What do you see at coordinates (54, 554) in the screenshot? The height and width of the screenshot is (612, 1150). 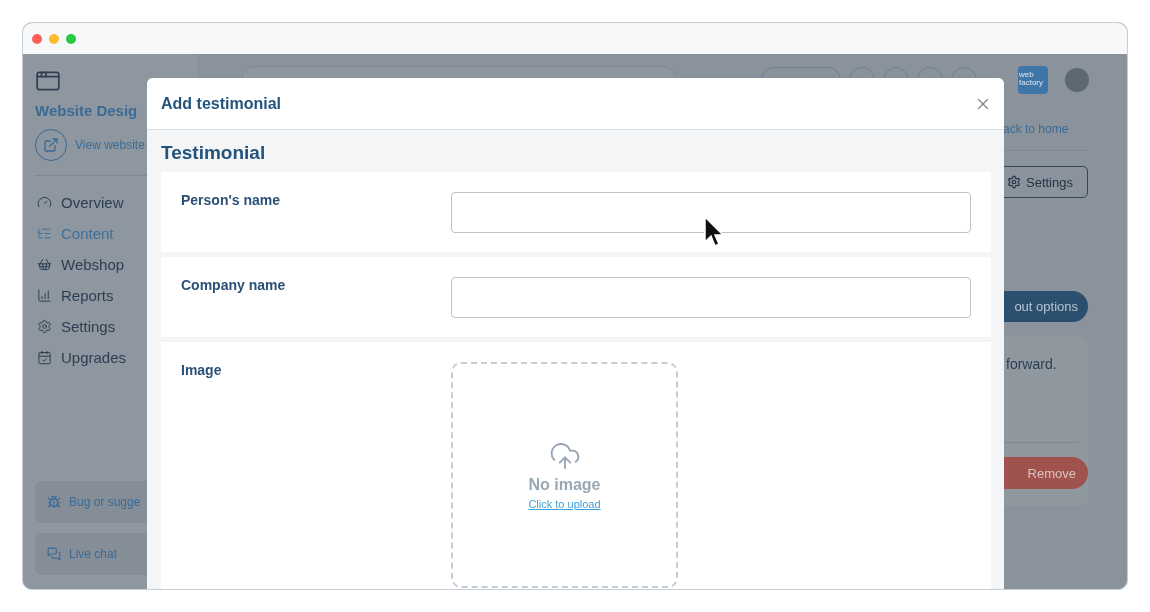 I see `chat-icon` at bounding box center [54, 554].